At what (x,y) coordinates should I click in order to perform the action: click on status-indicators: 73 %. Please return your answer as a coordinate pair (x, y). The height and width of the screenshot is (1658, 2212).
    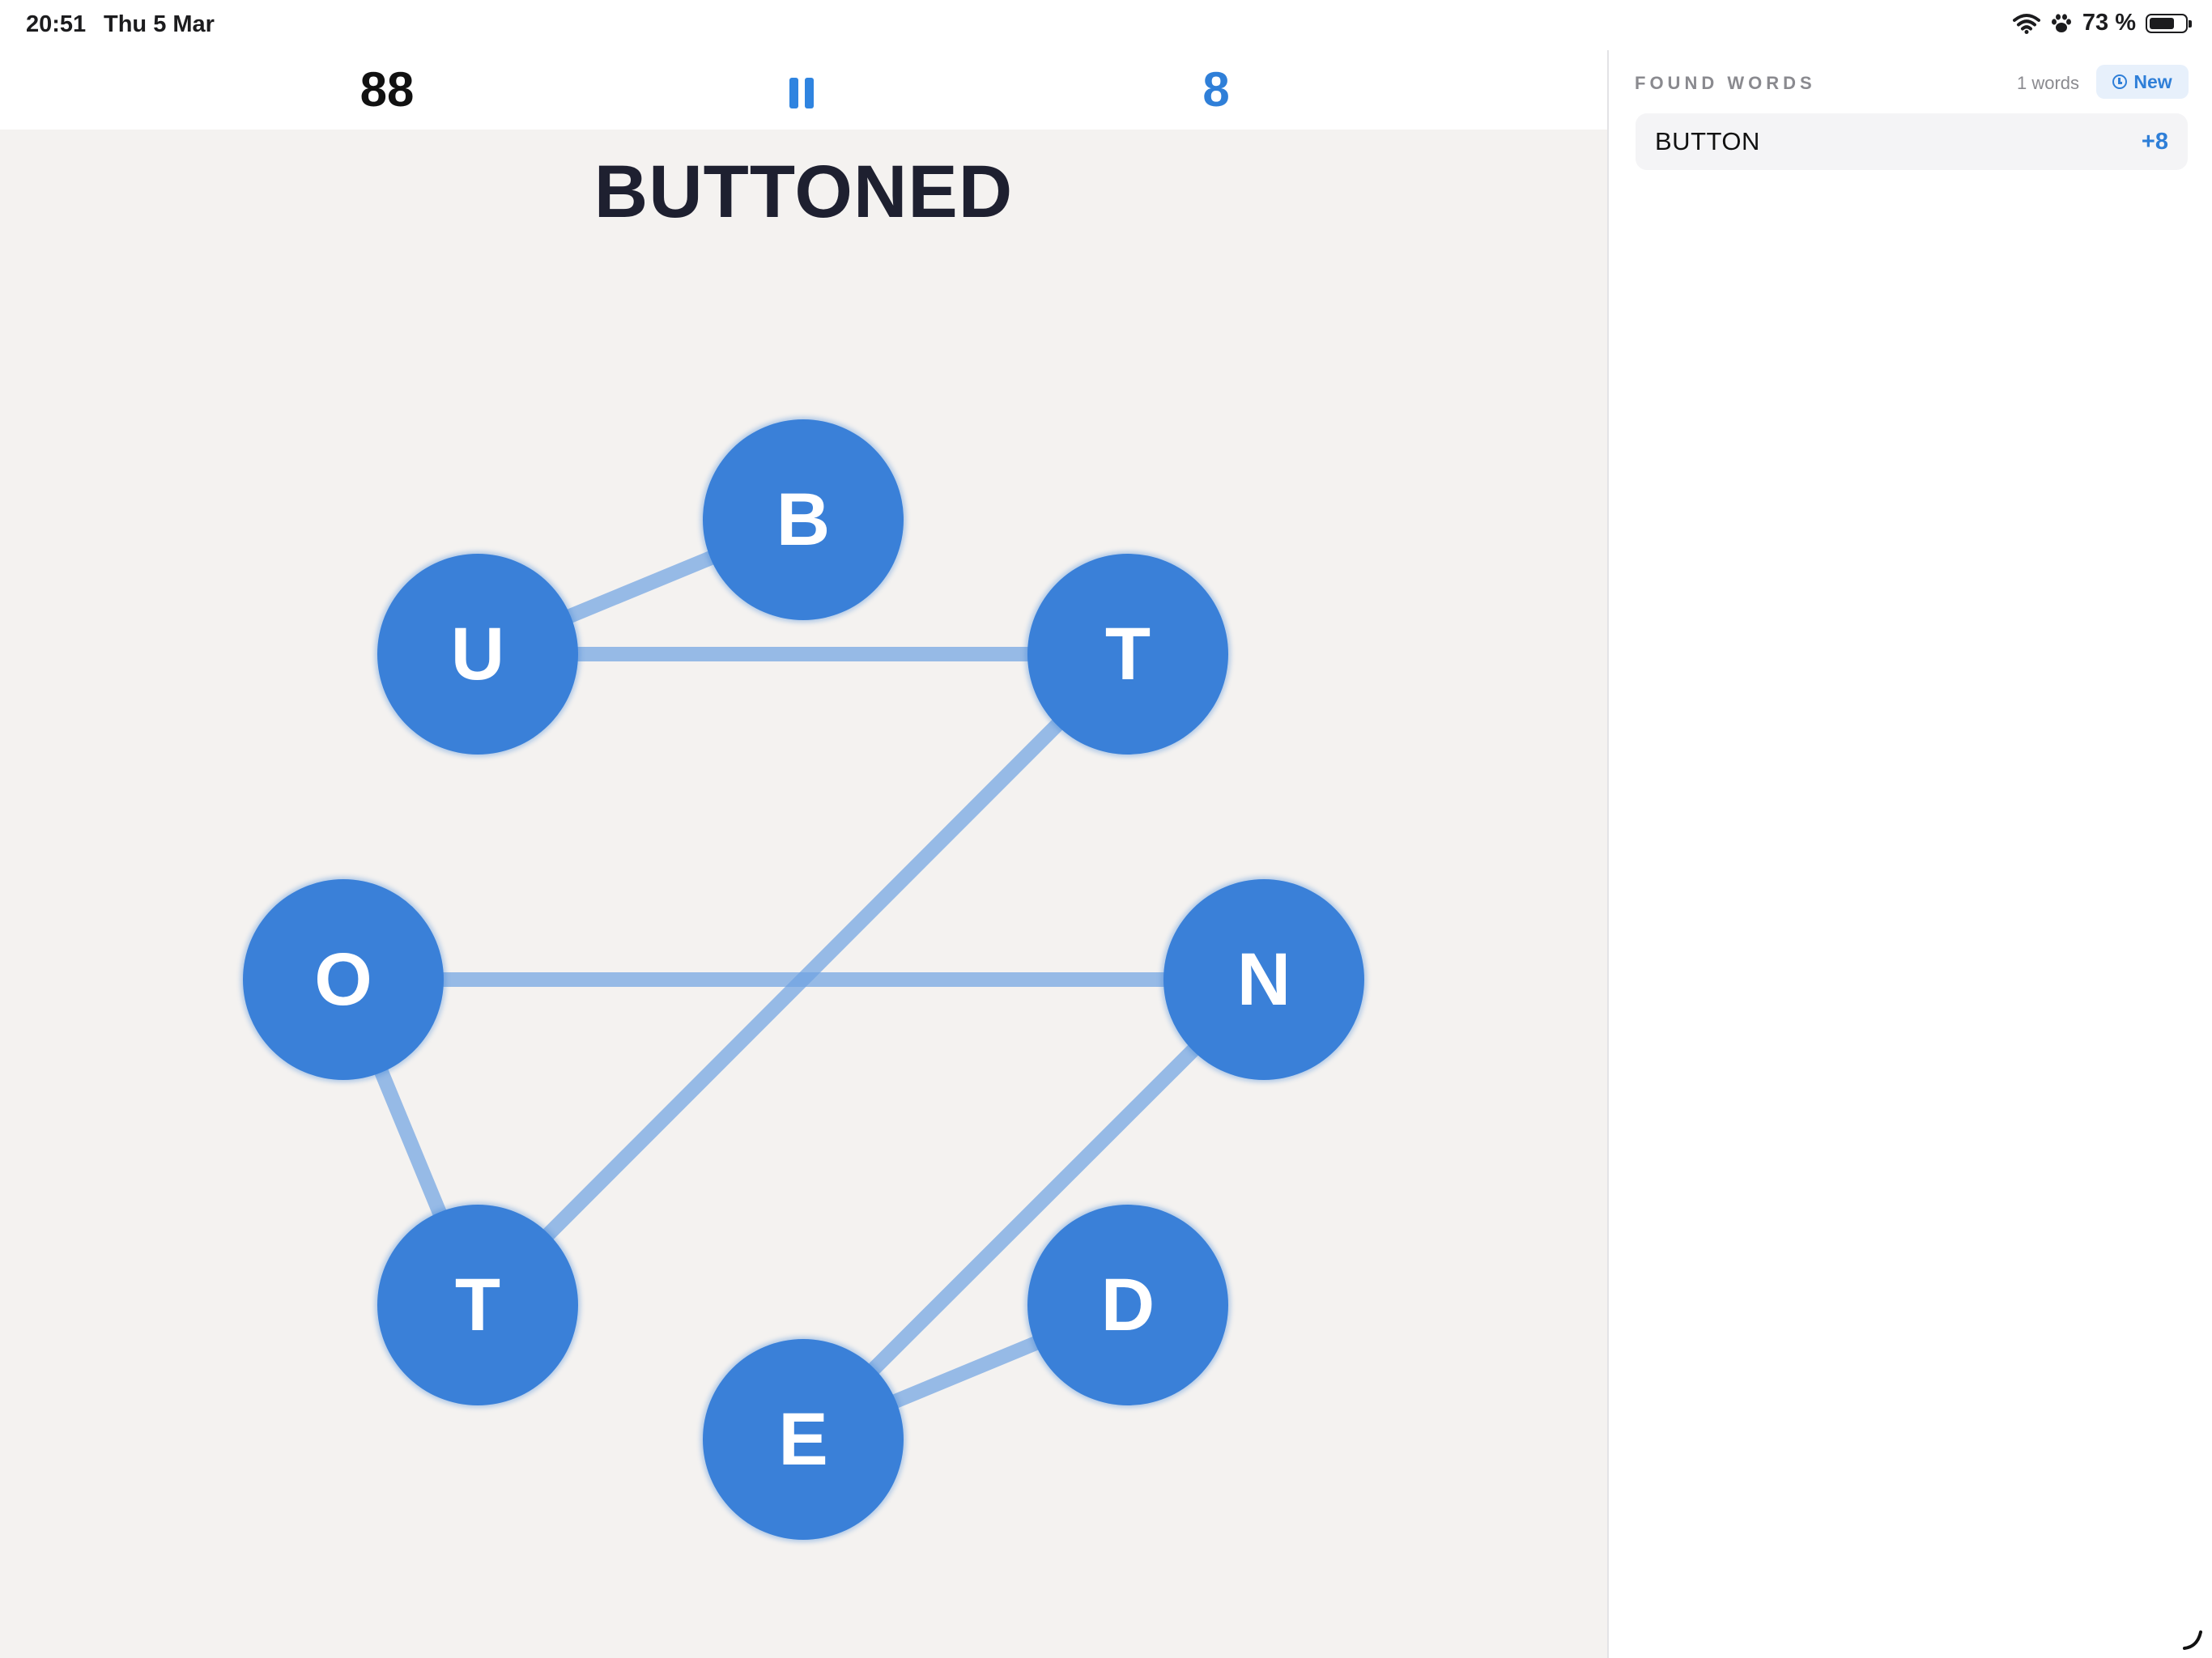
    Looking at the image, I should click on (2102, 23).